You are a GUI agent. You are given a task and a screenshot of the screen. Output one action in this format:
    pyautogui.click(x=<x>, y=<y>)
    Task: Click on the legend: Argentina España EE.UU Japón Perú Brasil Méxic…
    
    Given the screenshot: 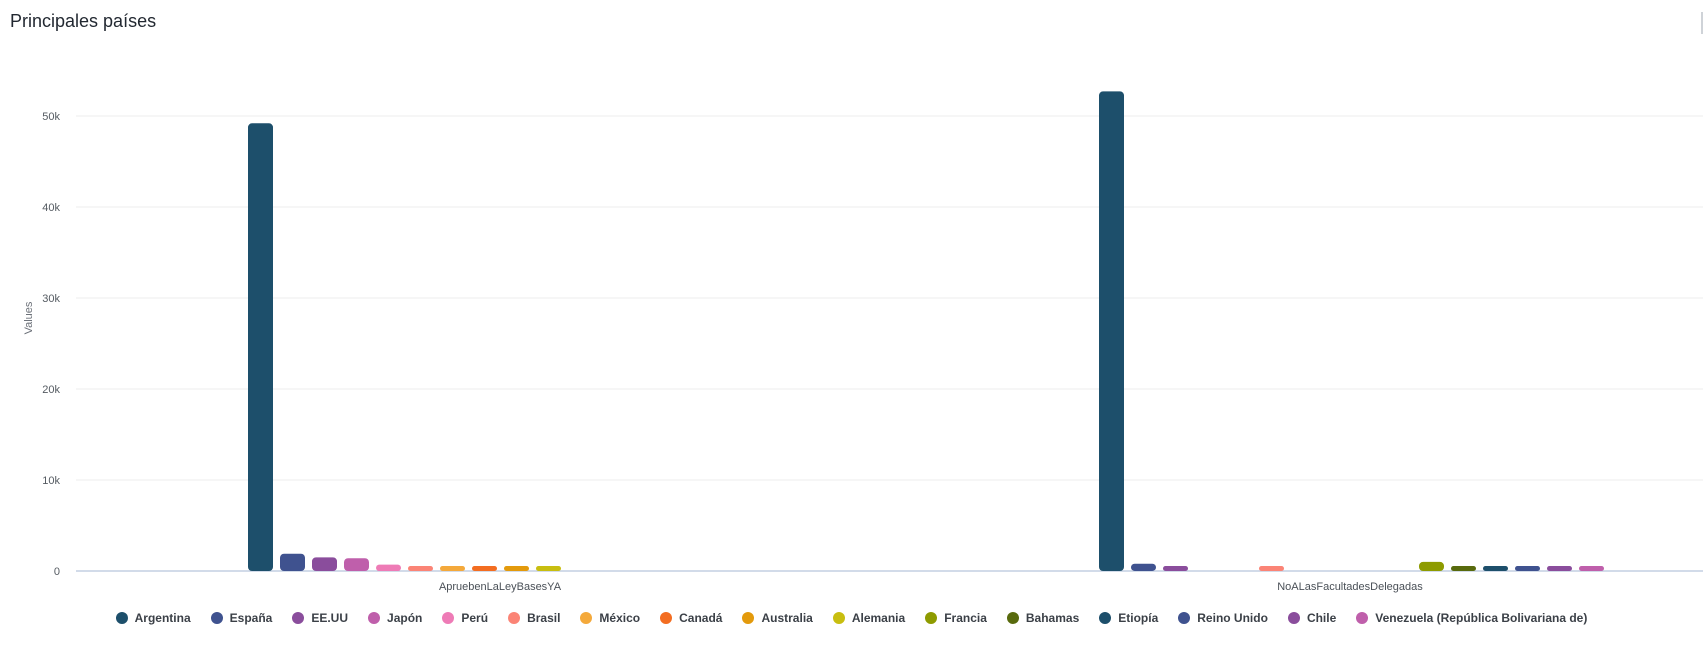 What is the action you would take?
    pyautogui.click(x=851, y=618)
    